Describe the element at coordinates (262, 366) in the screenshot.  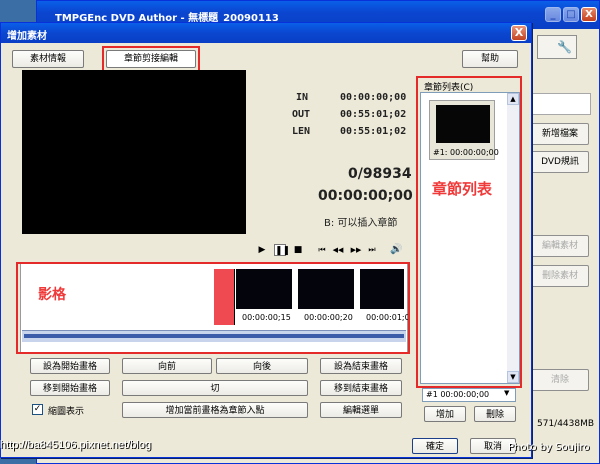
I see `next-button: 向後` at that location.